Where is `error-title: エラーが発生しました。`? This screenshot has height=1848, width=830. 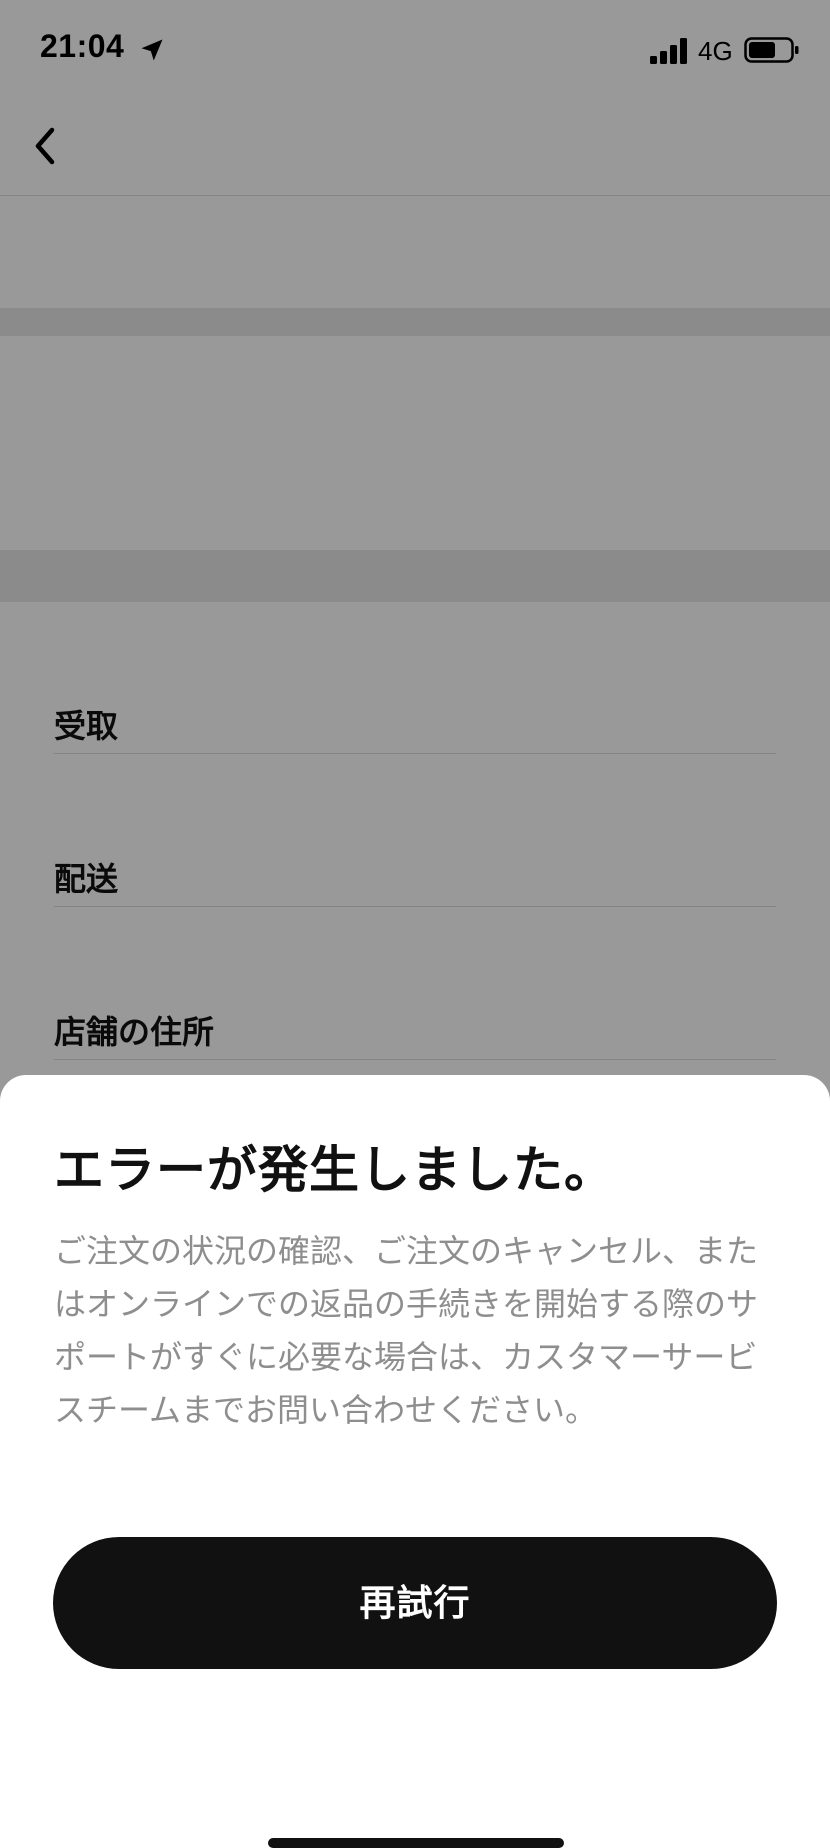 error-title: エラーが発生しました。 is located at coordinates (334, 1170).